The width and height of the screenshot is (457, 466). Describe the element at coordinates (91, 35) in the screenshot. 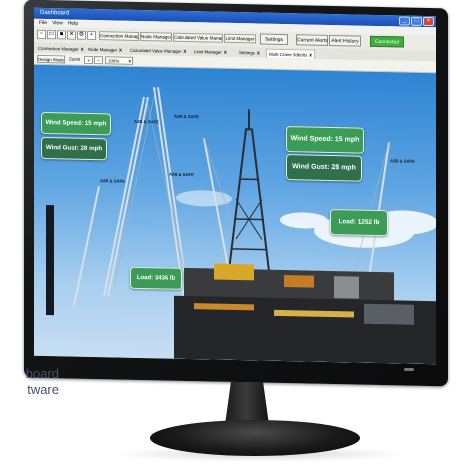

I see `add-icon: +` at that location.